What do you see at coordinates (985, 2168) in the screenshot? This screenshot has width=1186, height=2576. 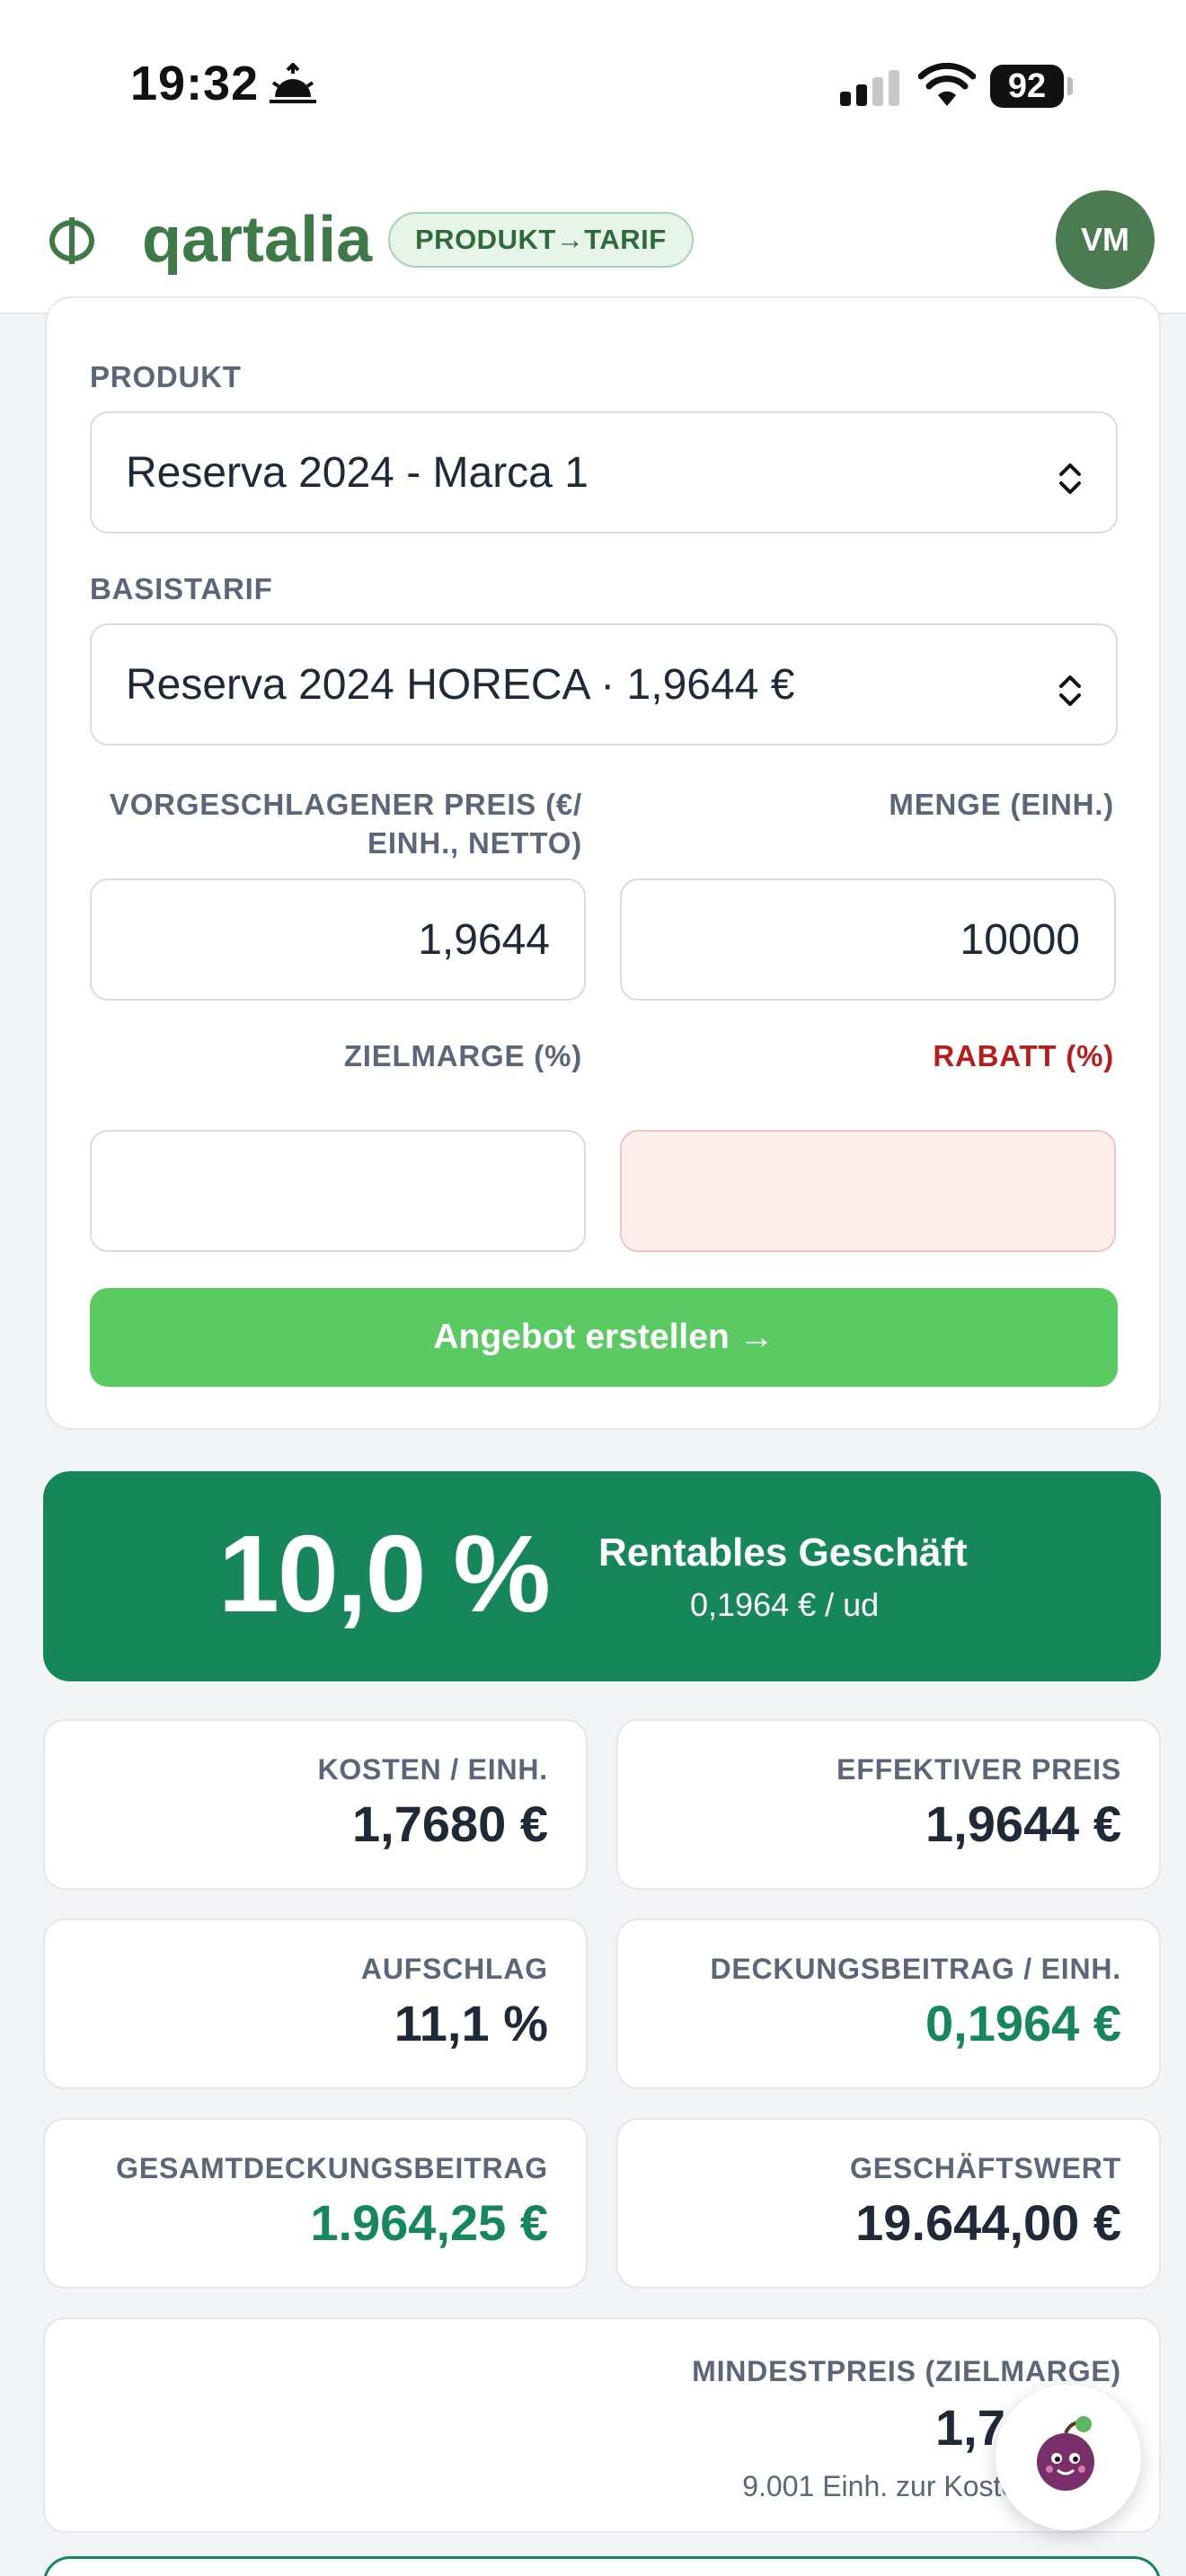 I see `metric-label: GESCHÄFTSWERT` at bounding box center [985, 2168].